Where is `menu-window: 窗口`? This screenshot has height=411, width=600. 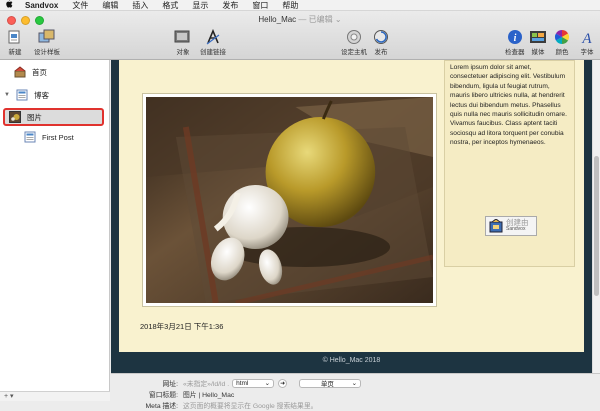 menu-window: 窗口 is located at coordinates (260, 5).